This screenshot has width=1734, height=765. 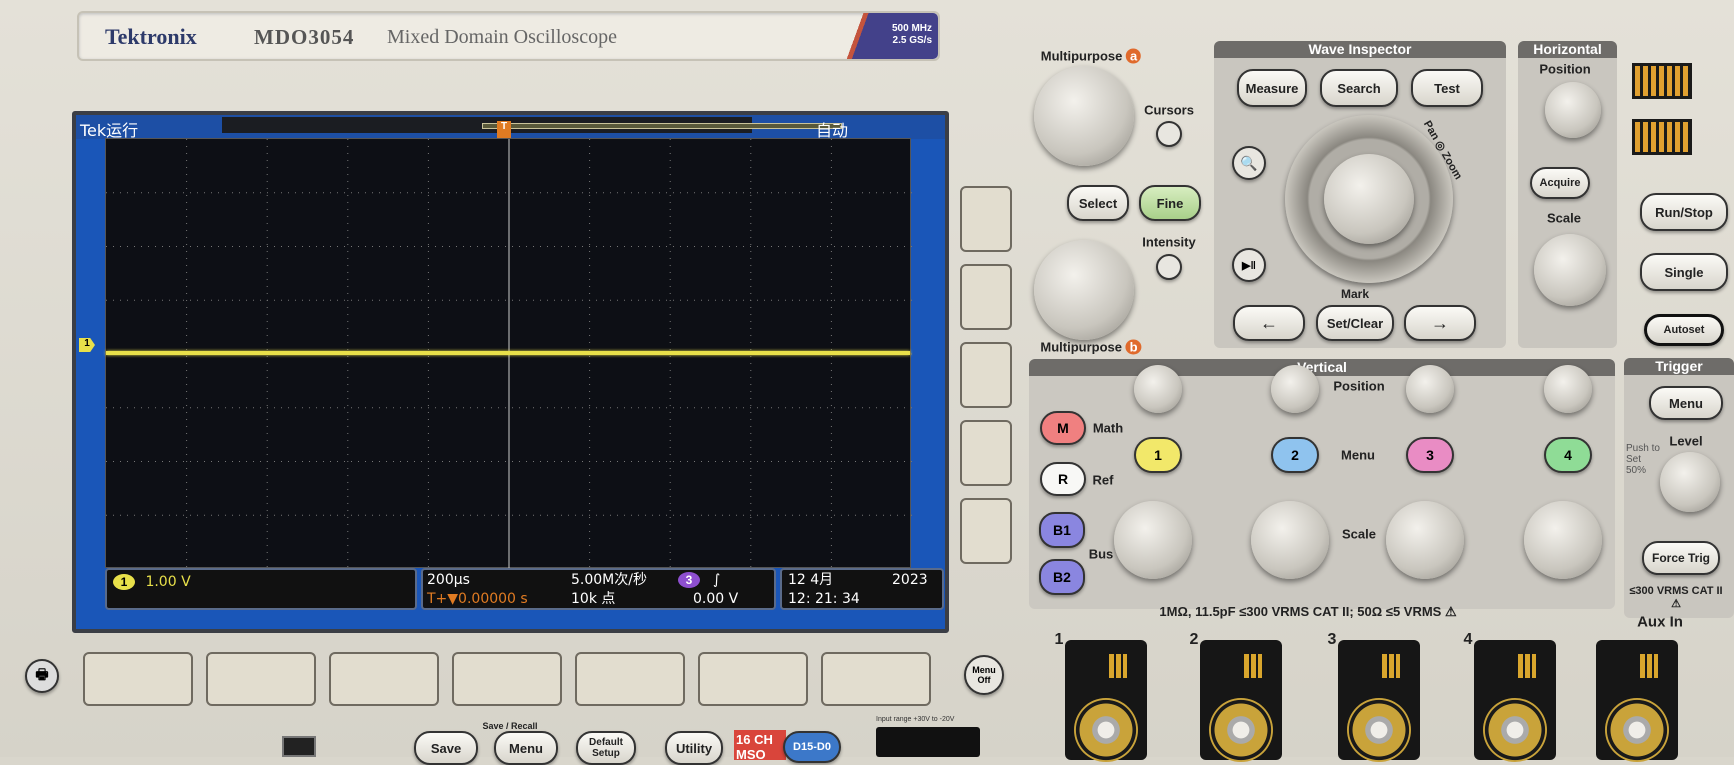 What do you see at coordinates (1430, 389) in the screenshot?
I see `channel-3-position-knob` at bounding box center [1430, 389].